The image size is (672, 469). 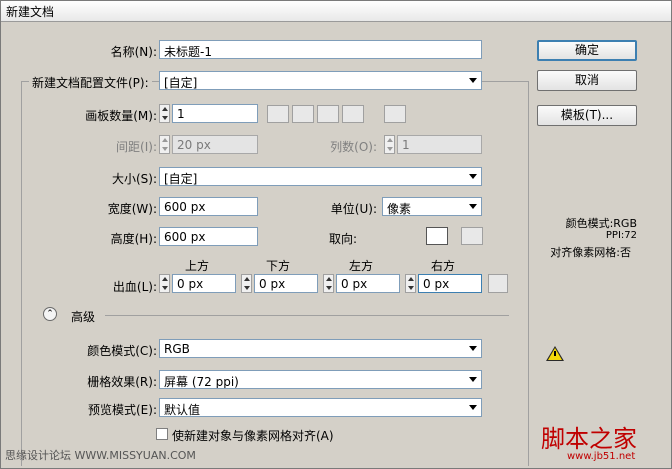 I want to click on bleed-left-input: 0 px, so click(x=368, y=283).